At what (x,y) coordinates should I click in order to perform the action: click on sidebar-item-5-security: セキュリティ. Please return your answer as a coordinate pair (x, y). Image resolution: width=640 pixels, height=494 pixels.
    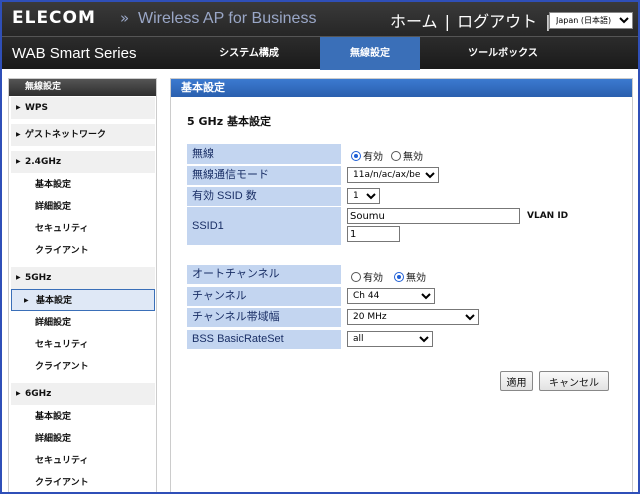
    Looking at the image, I should click on (83, 345).